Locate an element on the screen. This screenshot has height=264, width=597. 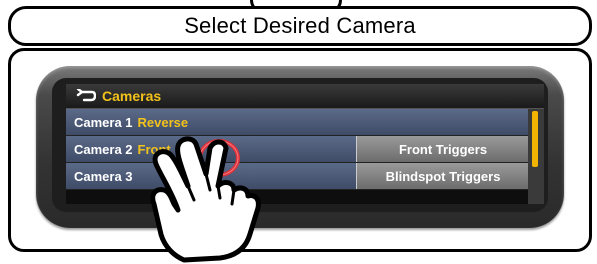
screen-header: Cameras is located at coordinates (305, 96).